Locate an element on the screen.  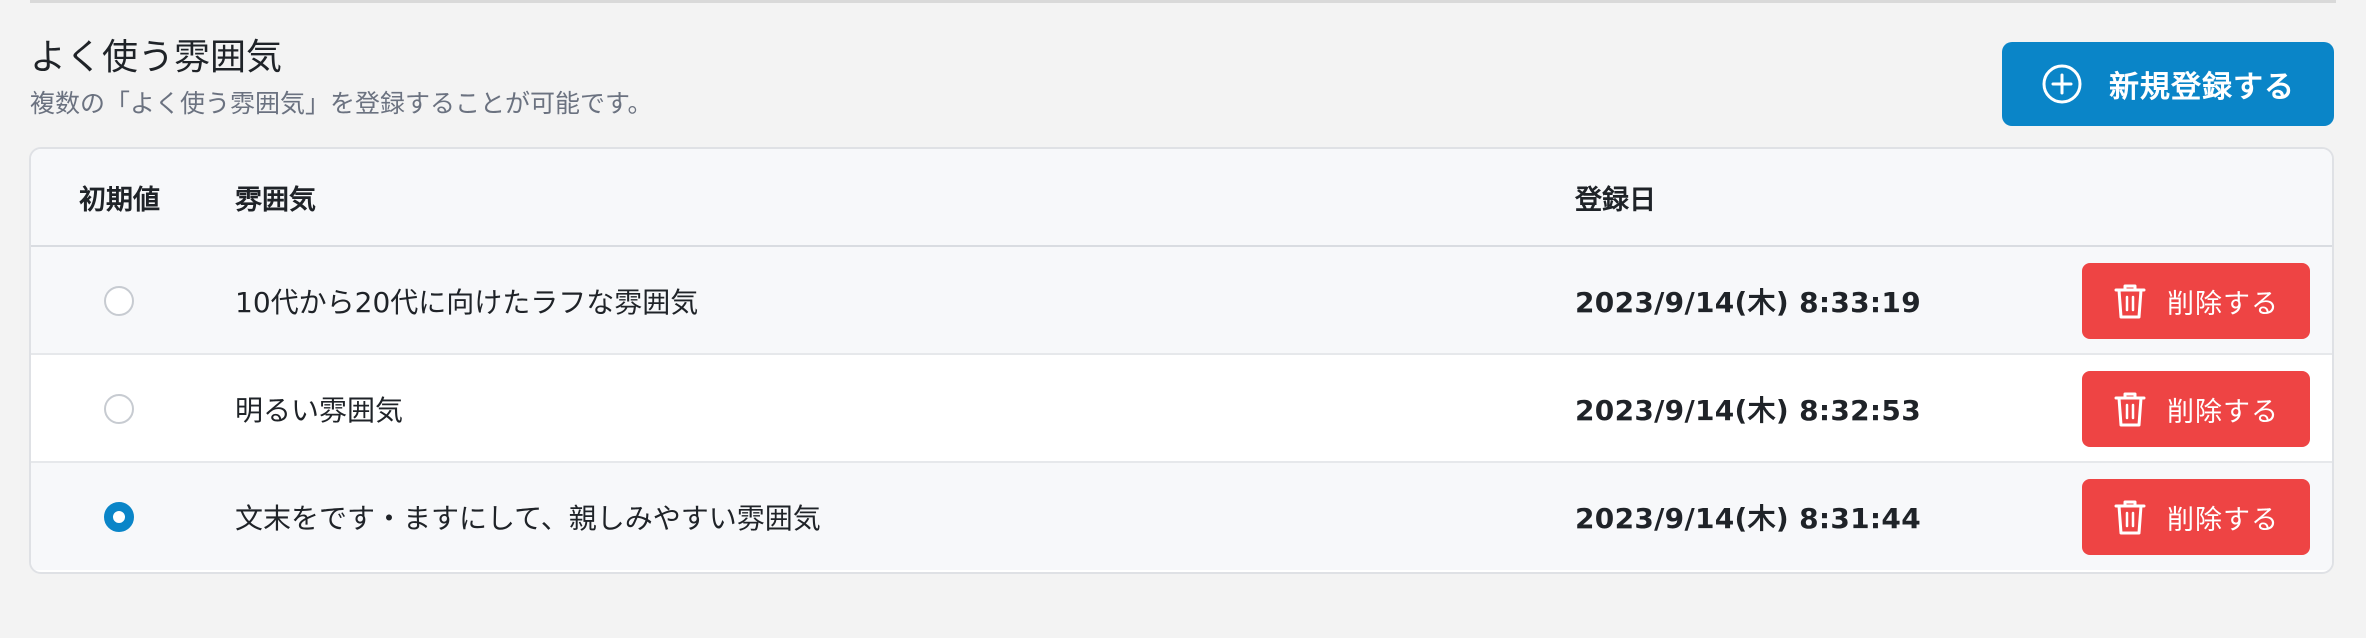
column-header-default: 初期値 is located at coordinates (119, 200).